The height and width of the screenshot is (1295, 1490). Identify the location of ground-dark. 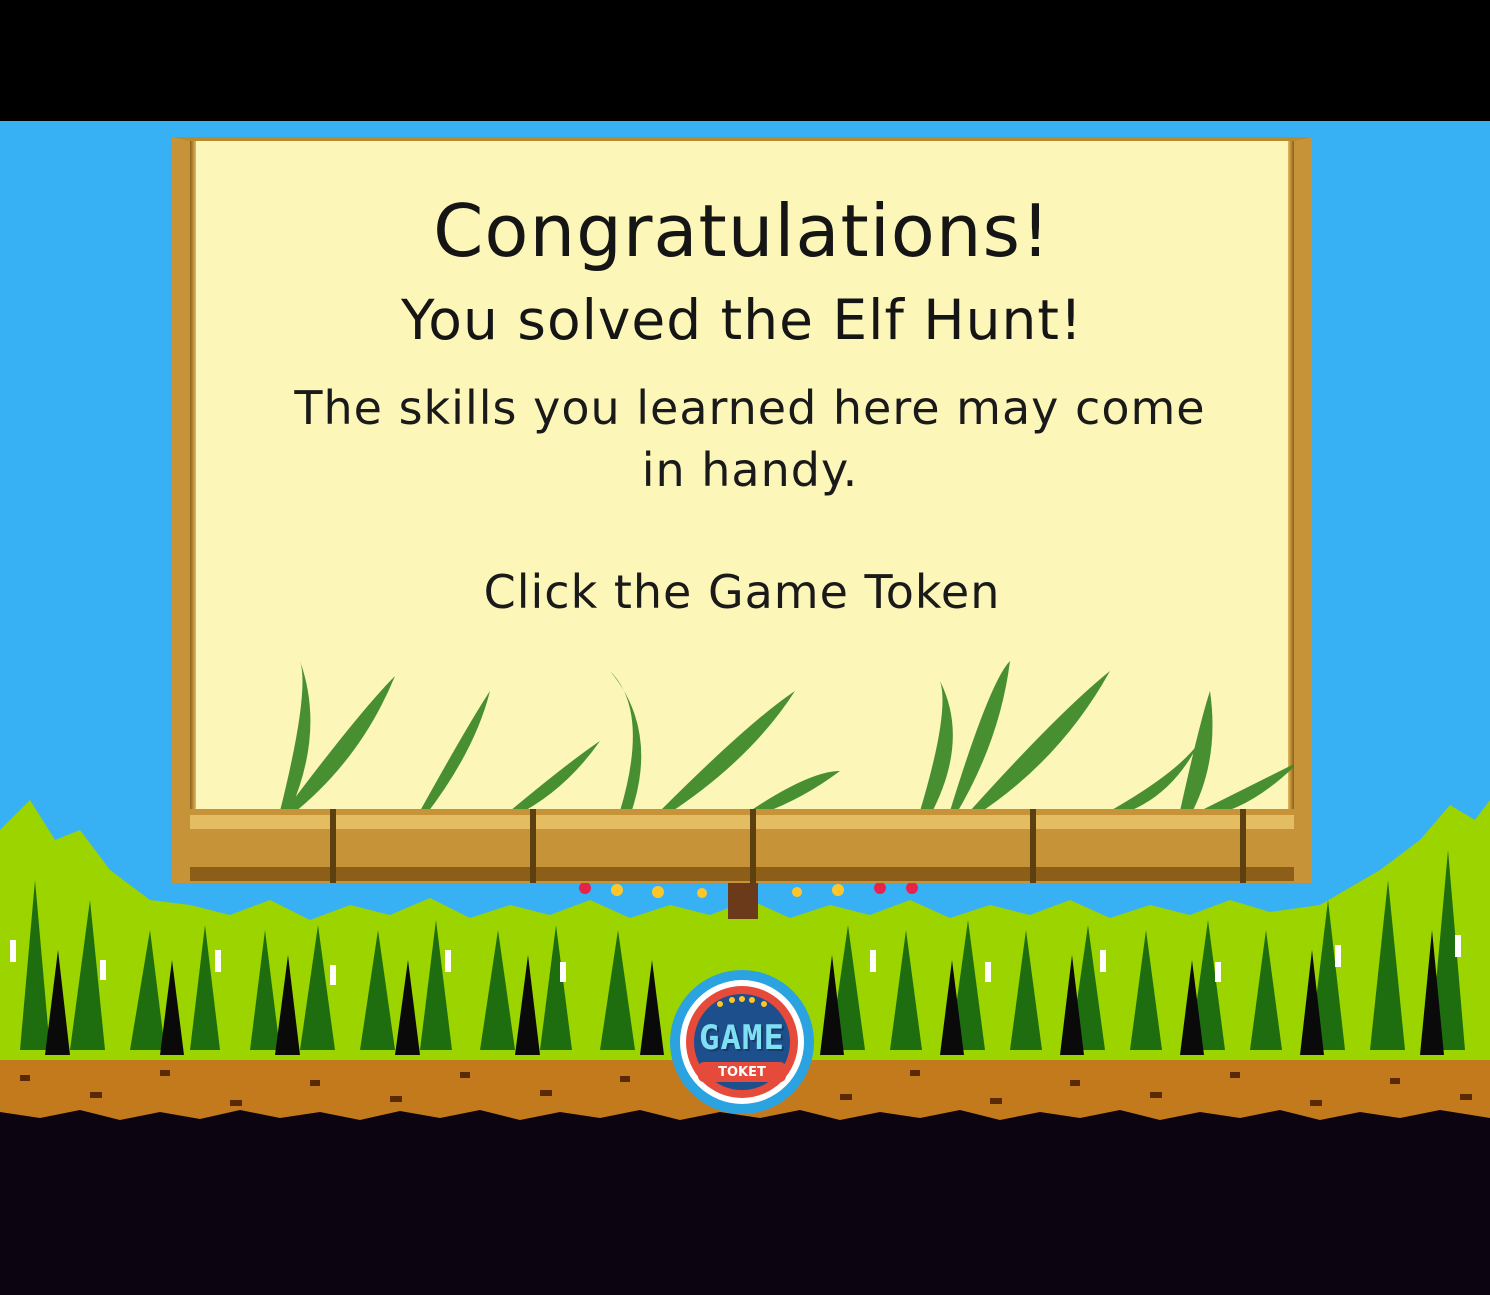
(745, 1210).